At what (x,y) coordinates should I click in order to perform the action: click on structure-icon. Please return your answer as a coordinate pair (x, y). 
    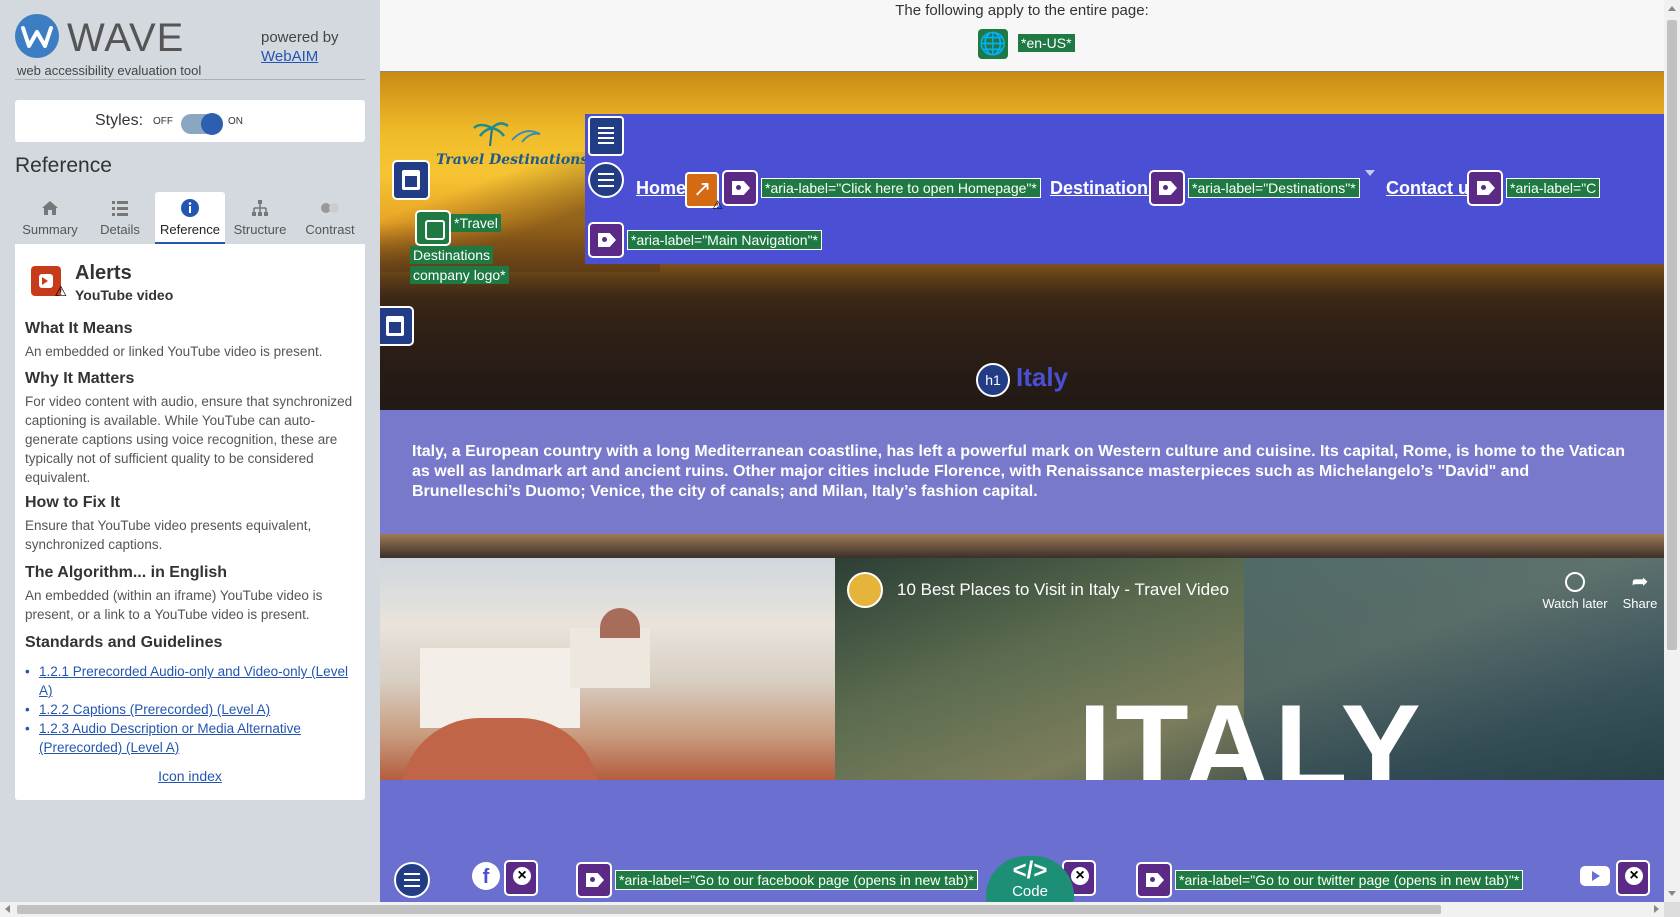
    Looking at the image, I should click on (260, 208).